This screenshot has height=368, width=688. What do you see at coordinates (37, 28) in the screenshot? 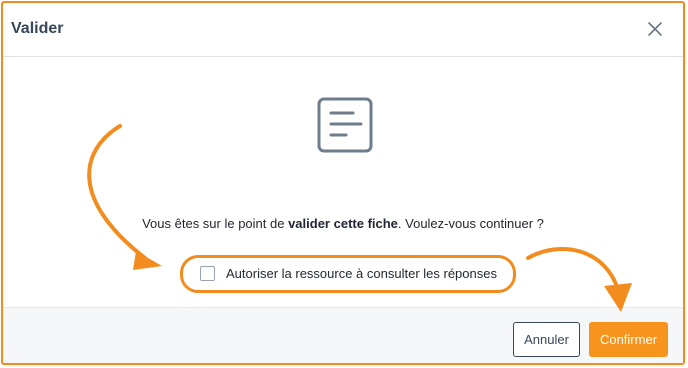
I see `dialog-title: Valider` at bounding box center [37, 28].